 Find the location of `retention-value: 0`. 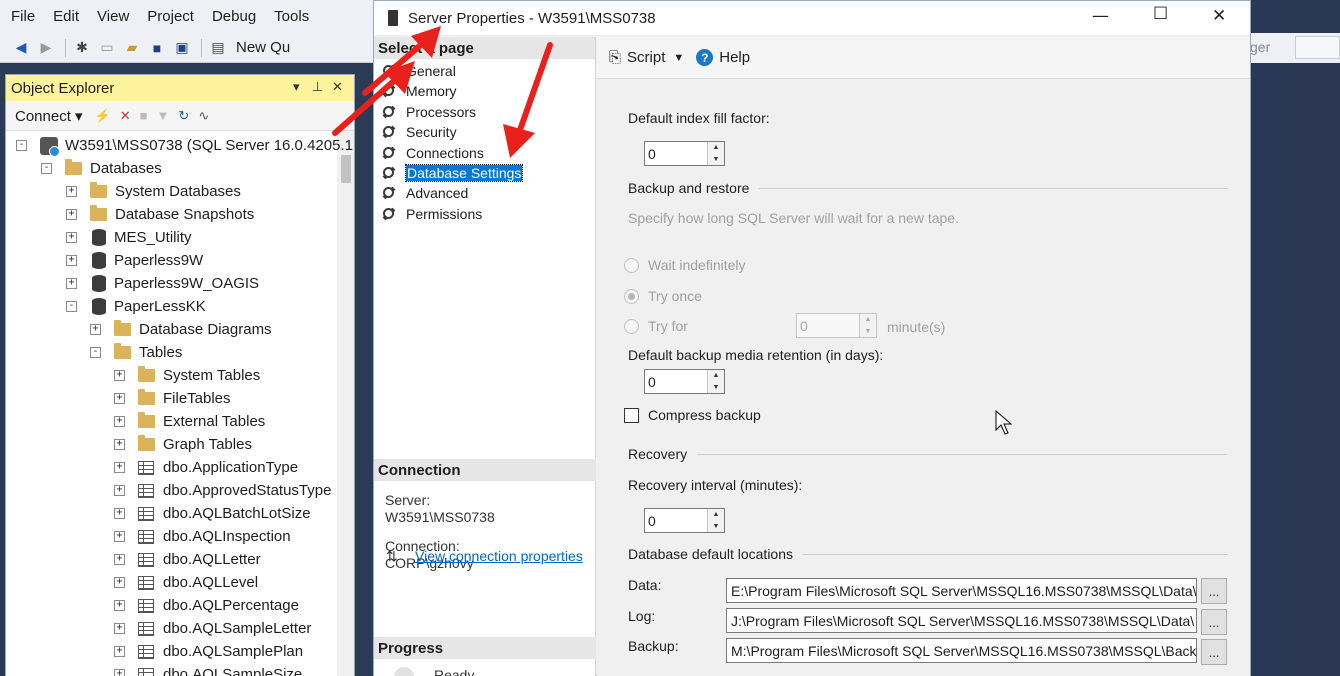

retention-value: 0 is located at coordinates (676, 381).